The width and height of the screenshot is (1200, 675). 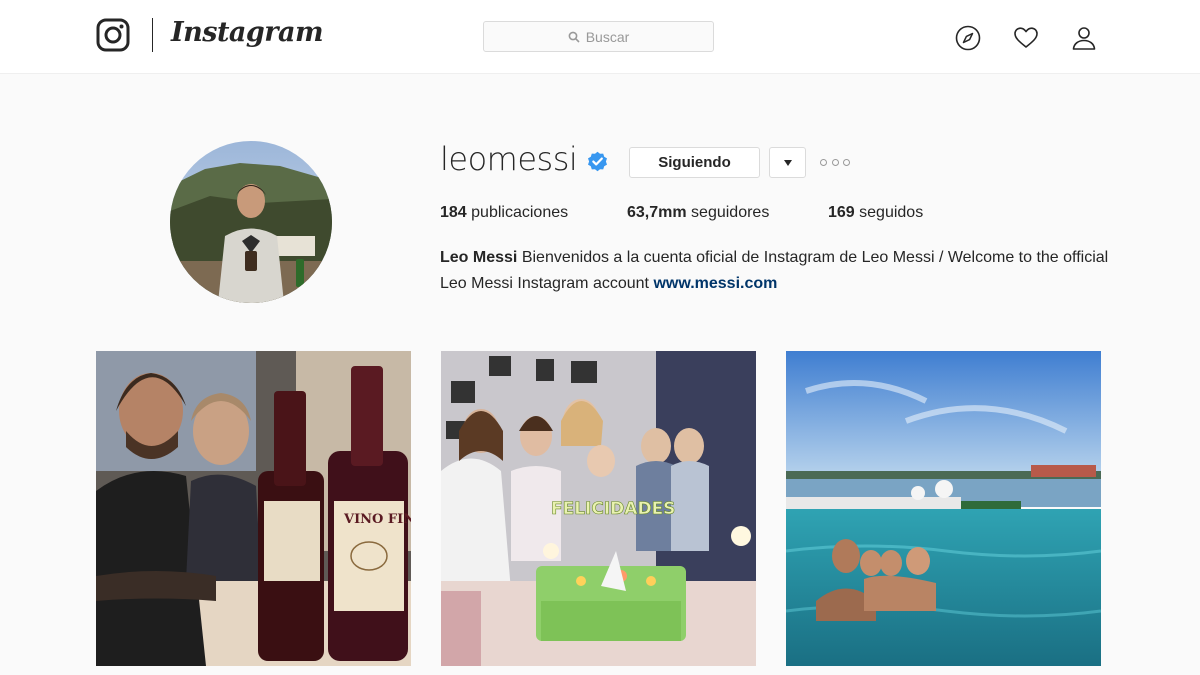 What do you see at coordinates (730, 212) in the screenshot?
I see `followers-label: seguidores` at bounding box center [730, 212].